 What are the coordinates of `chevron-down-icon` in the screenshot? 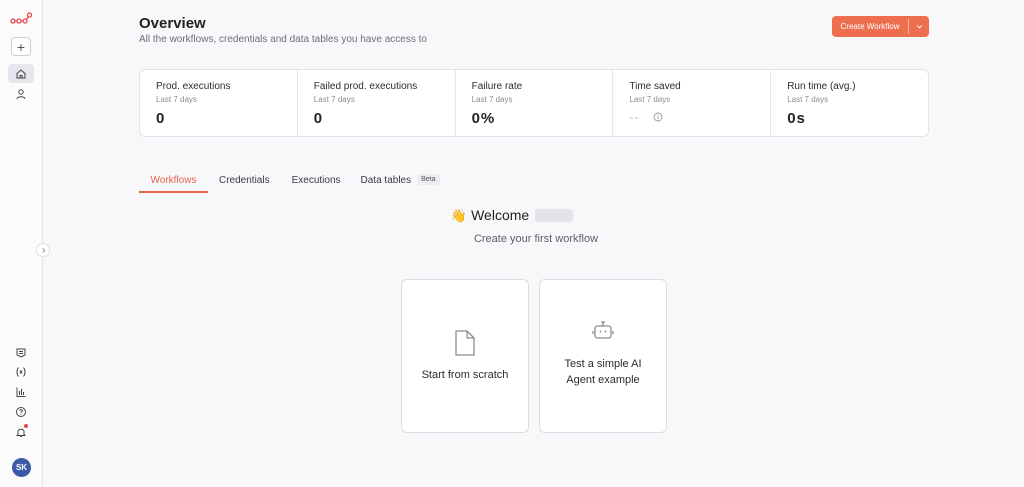 It's located at (919, 27).